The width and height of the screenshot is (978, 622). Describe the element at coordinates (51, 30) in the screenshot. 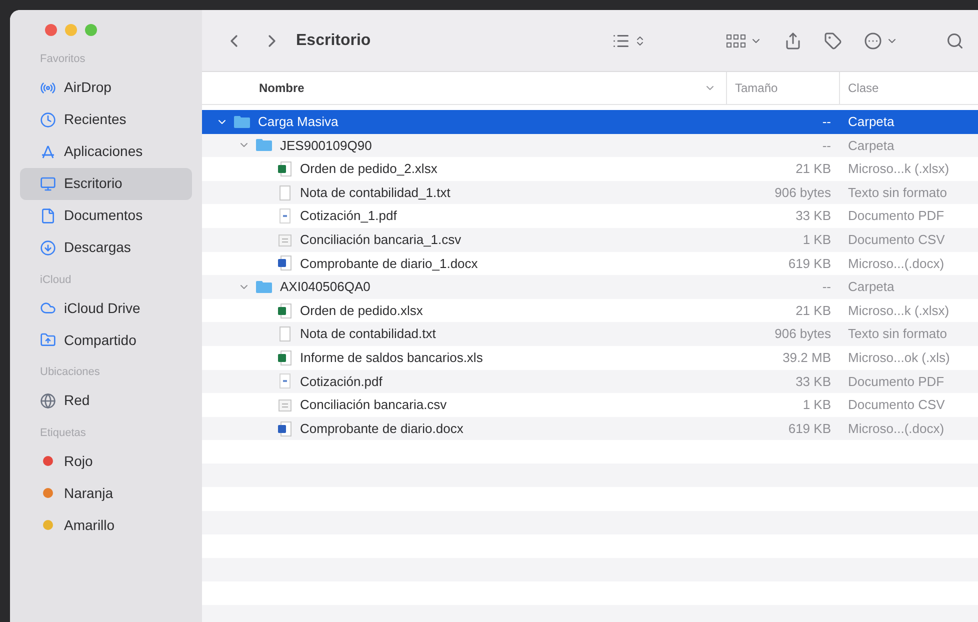

I see `close-window-icon` at that location.